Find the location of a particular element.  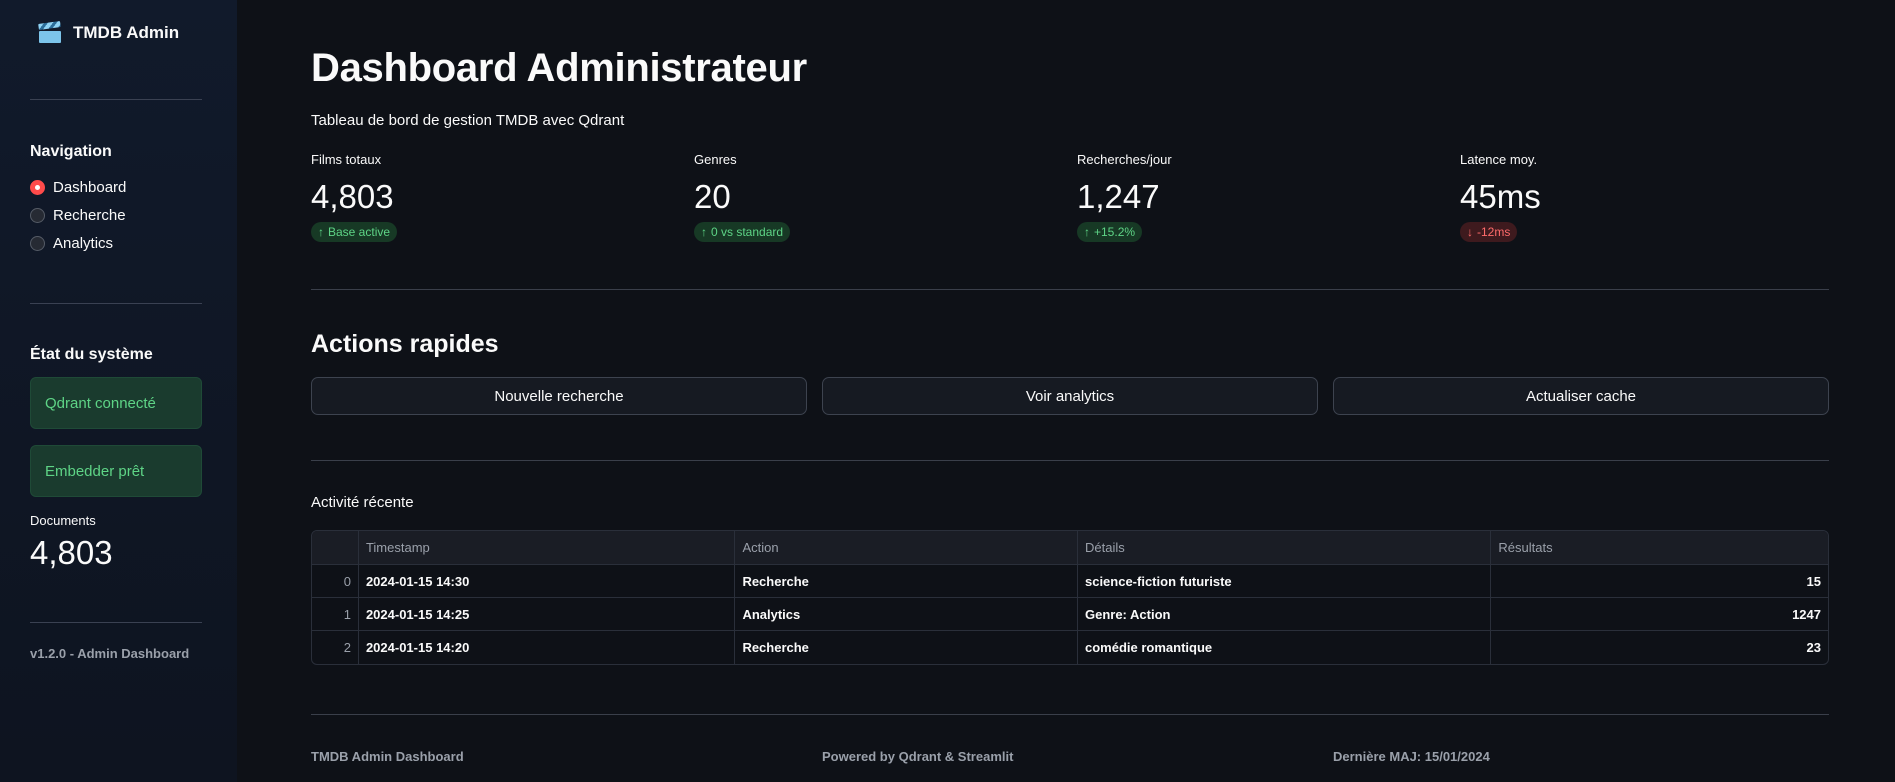

cell-timestamp: 2024-01-15 14:25 is located at coordinates (547, 614).